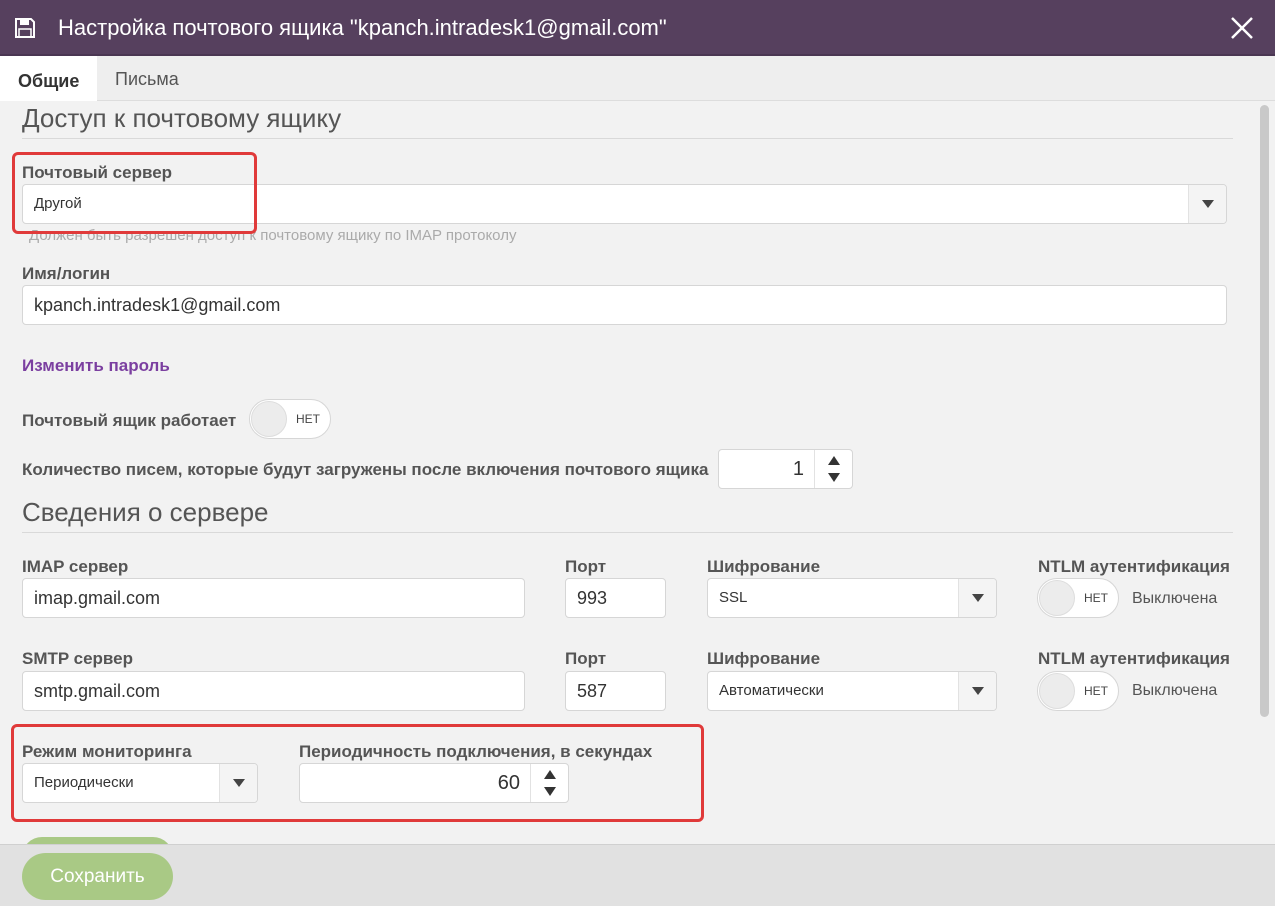 The width and height of the screenshot is (1275, 906). Describe the element at coordinates (290, 419) in the screenshot. I see `mailbox-works-toggle: НЕТ` at that location.